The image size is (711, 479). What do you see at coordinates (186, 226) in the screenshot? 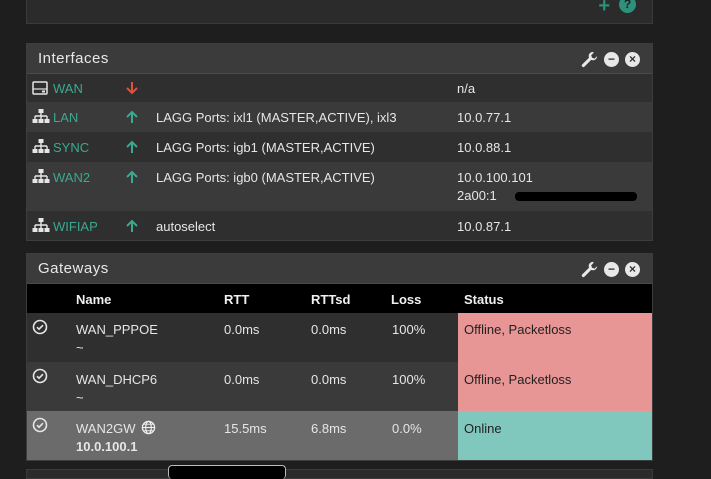
I see `interface-media: autoselect` at bounding box center [186, 226].